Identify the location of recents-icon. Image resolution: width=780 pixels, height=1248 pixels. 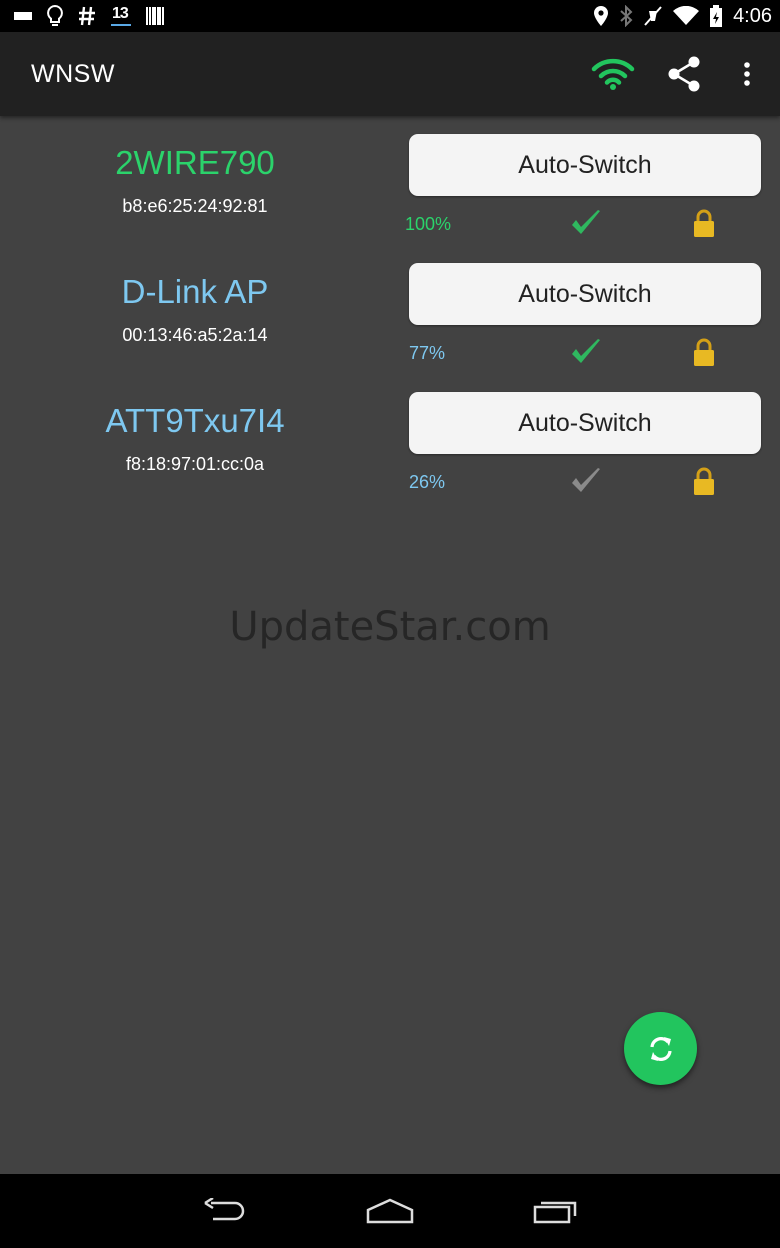
(555, 1212).